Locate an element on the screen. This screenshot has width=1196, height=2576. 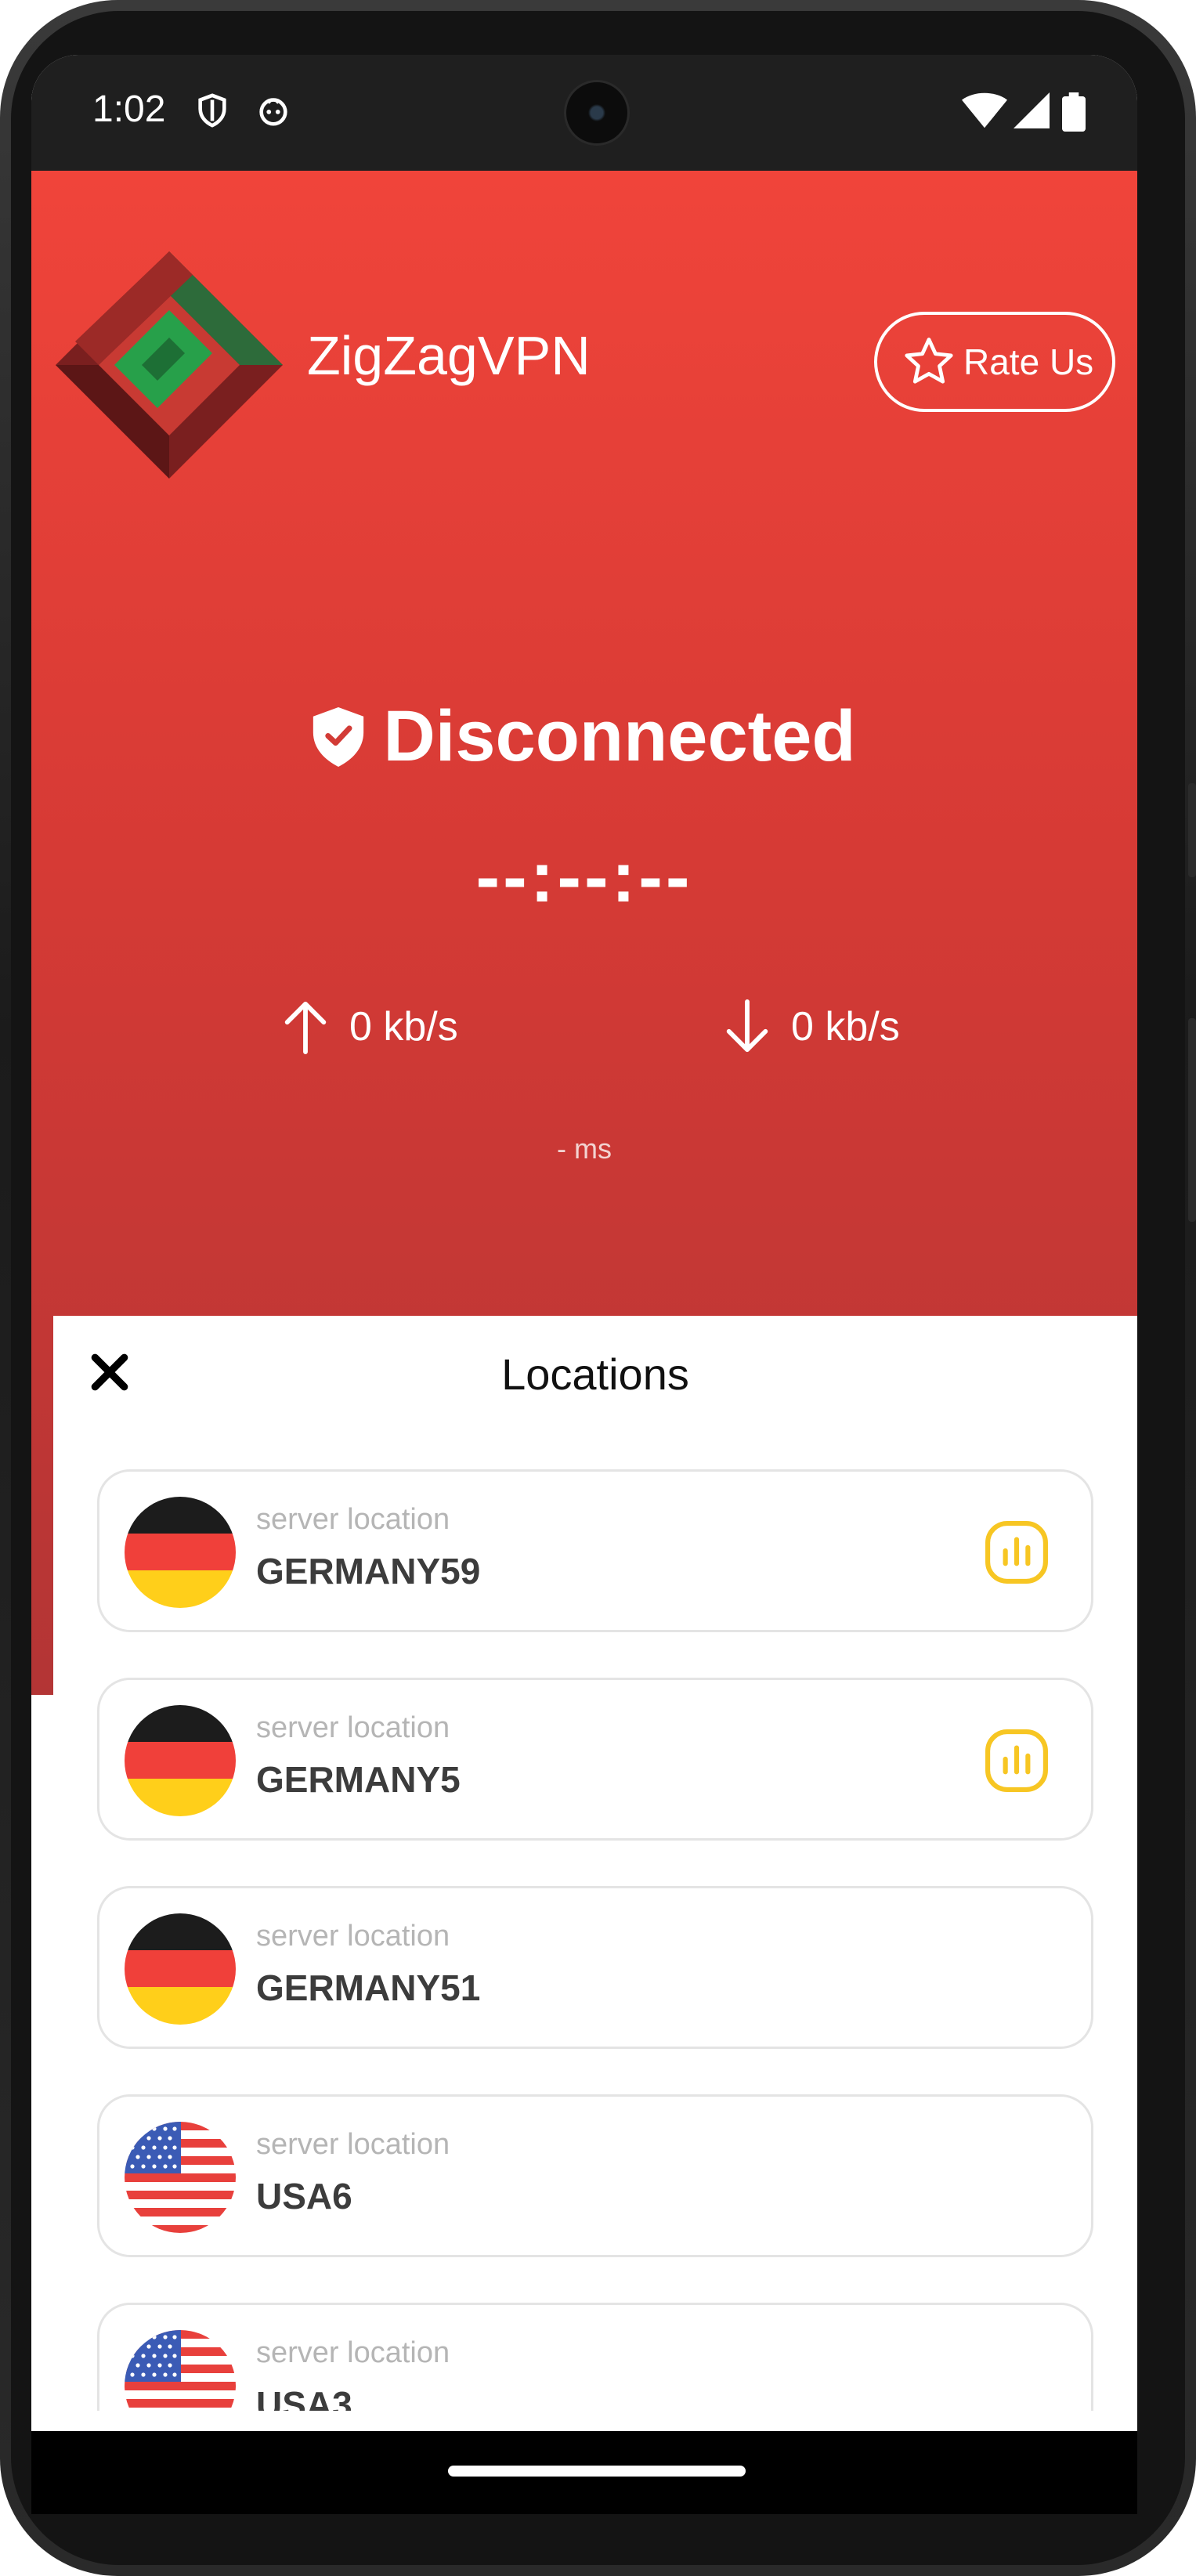
server-name: GERMANY59 is located at coordinates (368, 1571).